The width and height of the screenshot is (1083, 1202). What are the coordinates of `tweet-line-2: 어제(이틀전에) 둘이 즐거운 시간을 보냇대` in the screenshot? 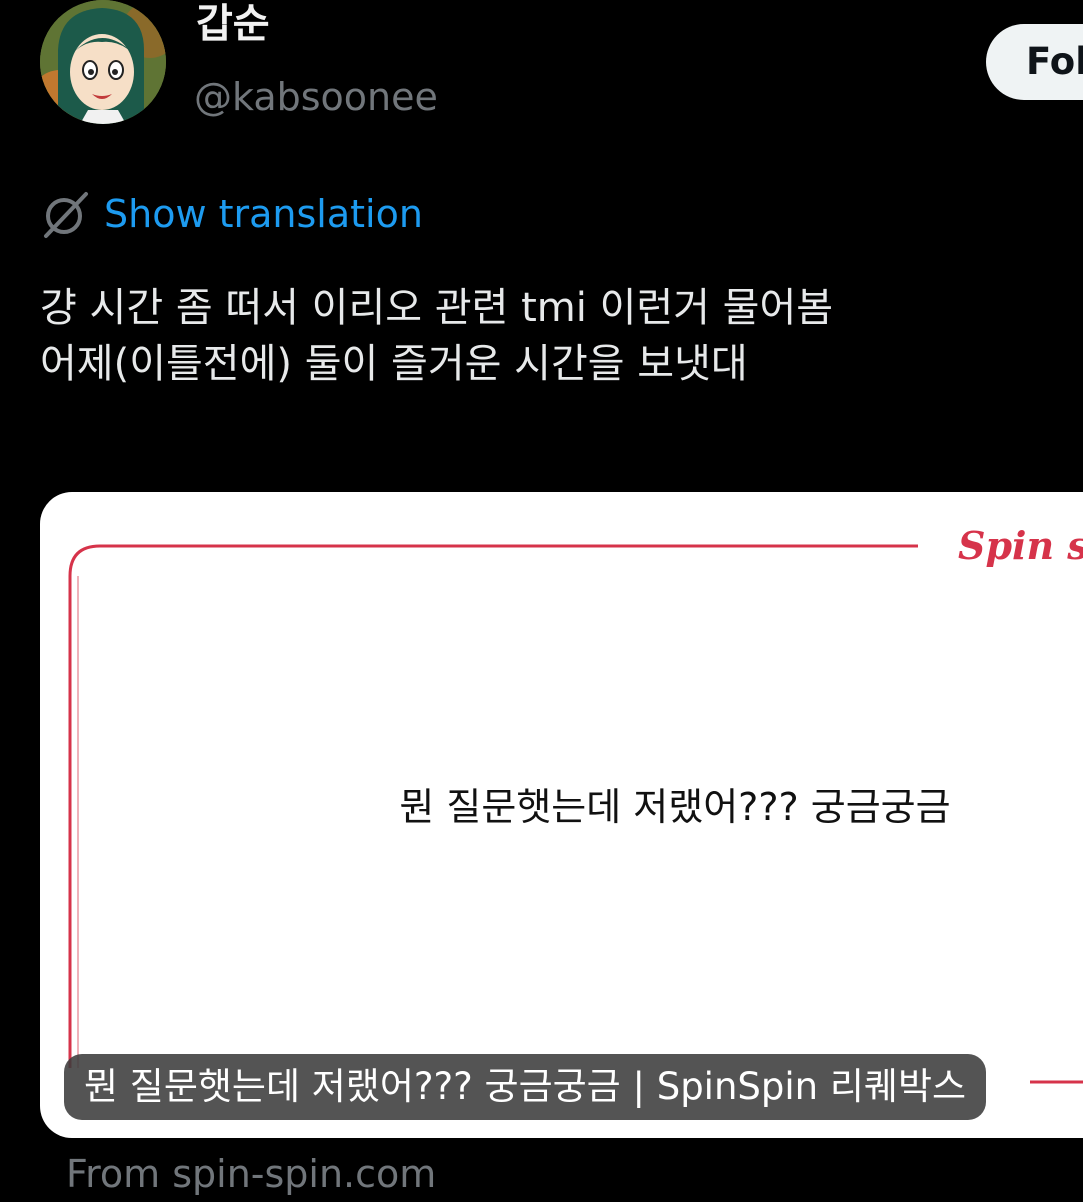 It's located at (394, 364).